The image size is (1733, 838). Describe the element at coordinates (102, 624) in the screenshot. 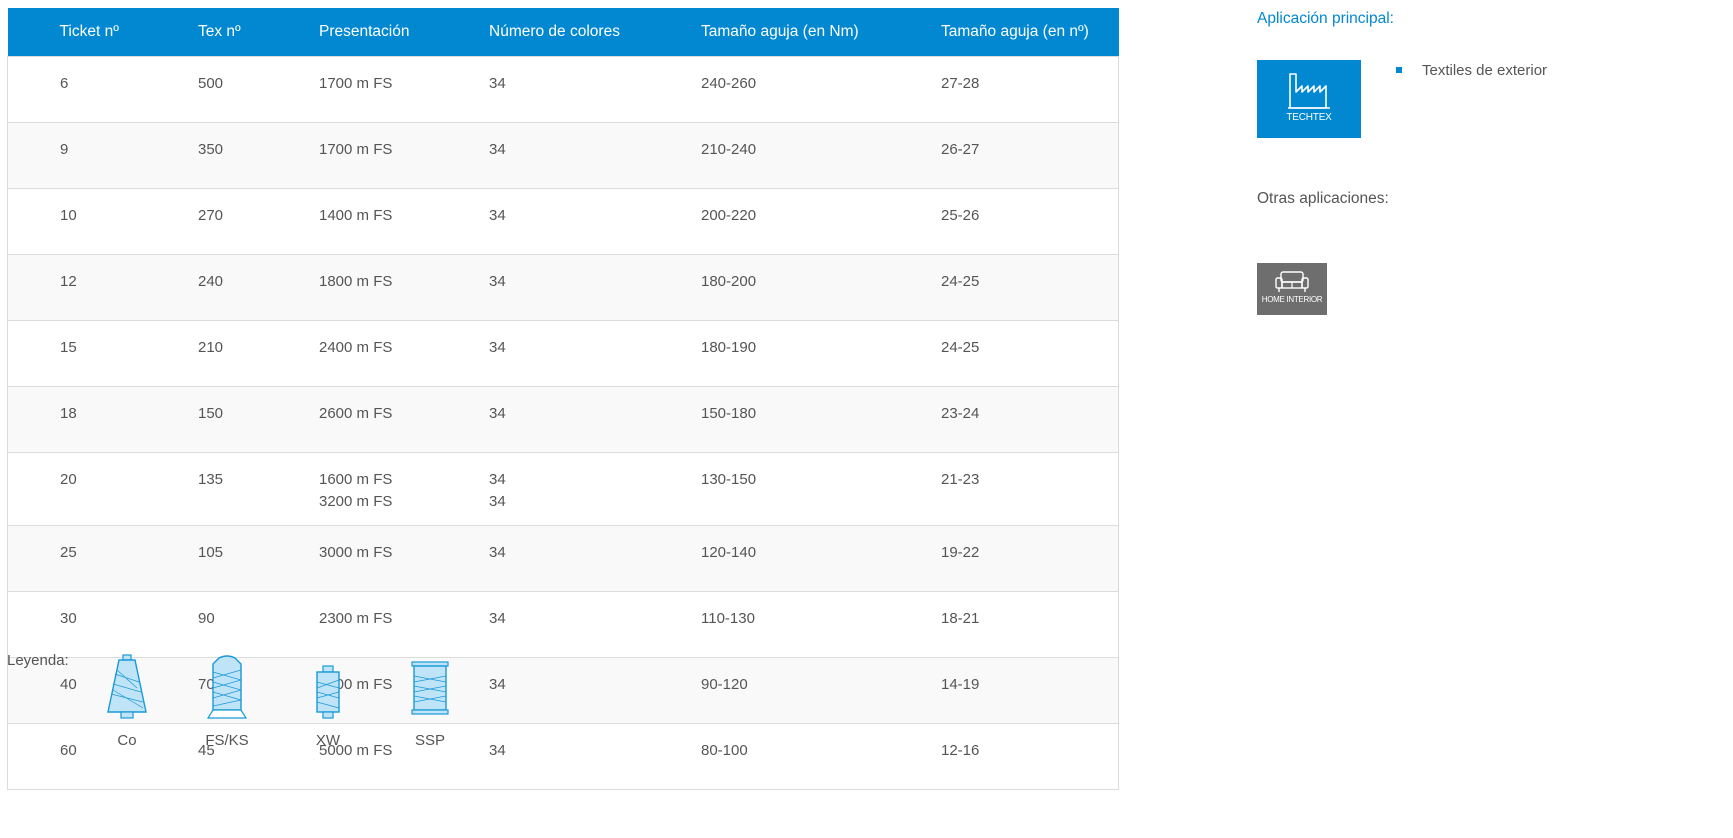

I see `cell-ticket: 30` at that location.